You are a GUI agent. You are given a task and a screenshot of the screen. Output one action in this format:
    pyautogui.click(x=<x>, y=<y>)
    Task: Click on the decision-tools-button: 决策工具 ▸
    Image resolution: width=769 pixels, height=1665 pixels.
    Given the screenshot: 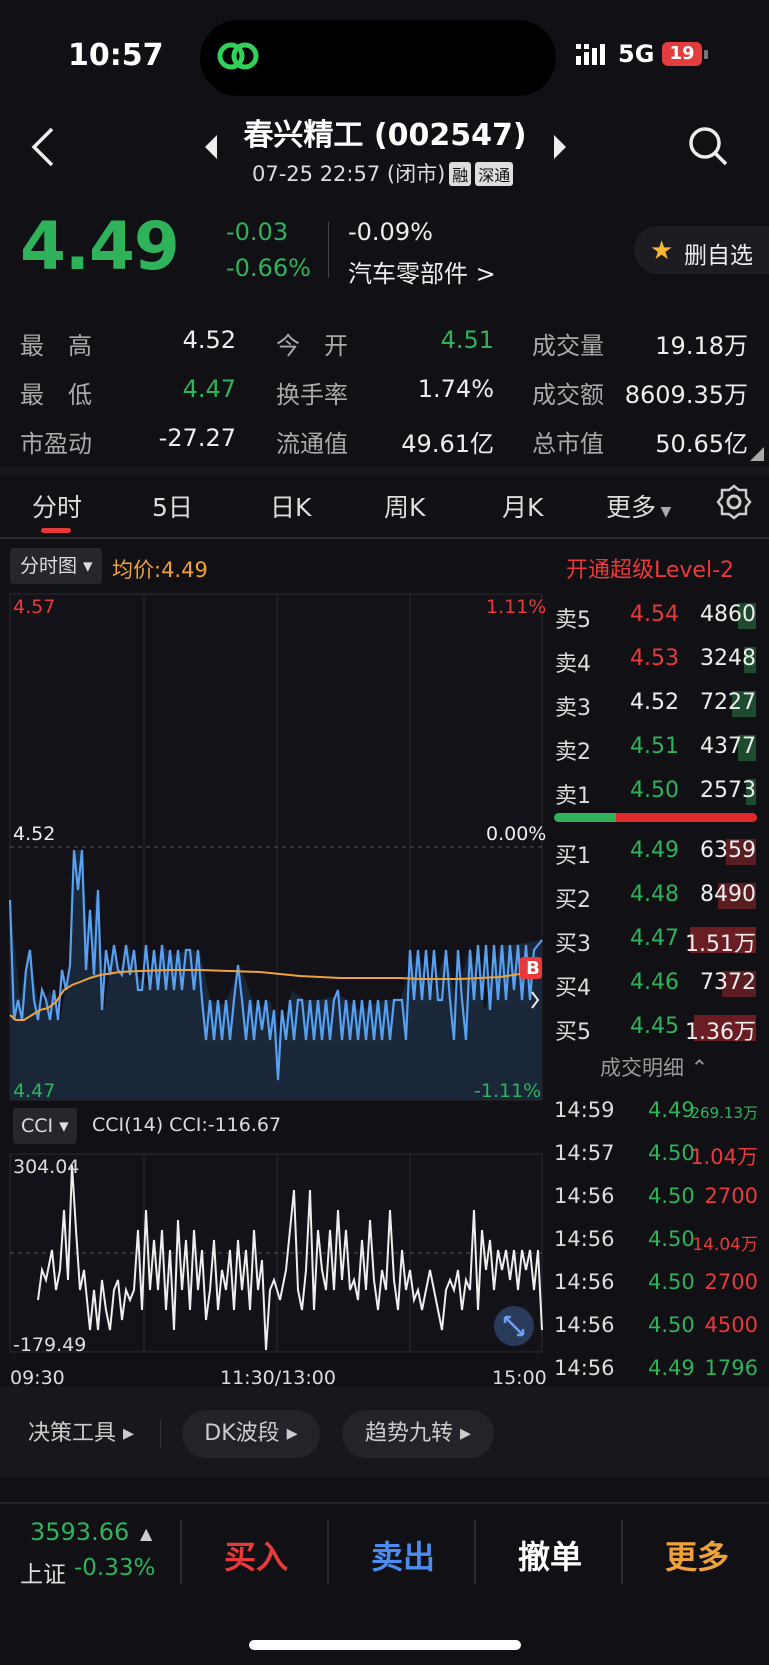 What is the action you would take?
    pyautogui.click(x=81, y=1434)
    